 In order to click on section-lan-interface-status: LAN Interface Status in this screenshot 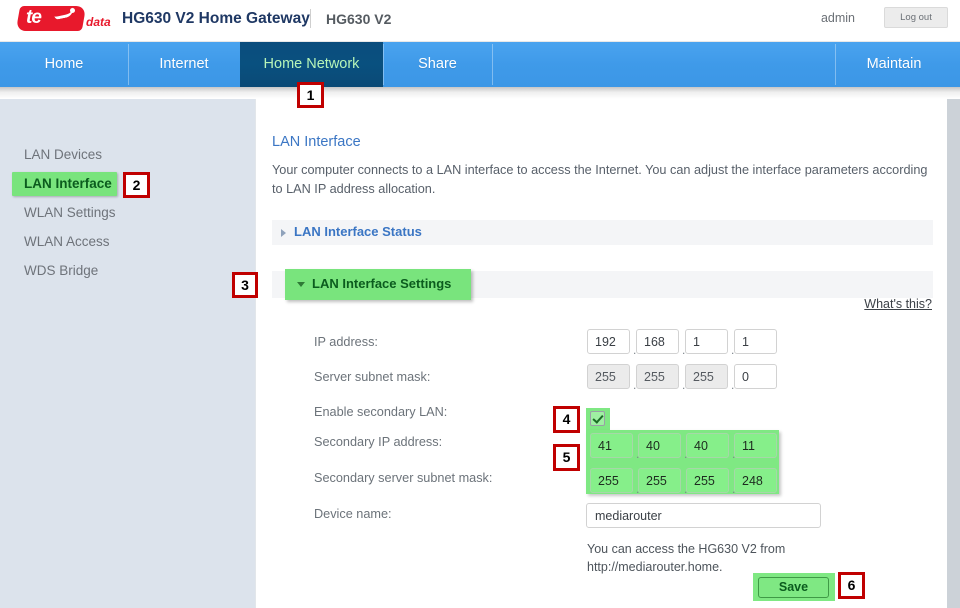, I will do `click(602, 232)`.